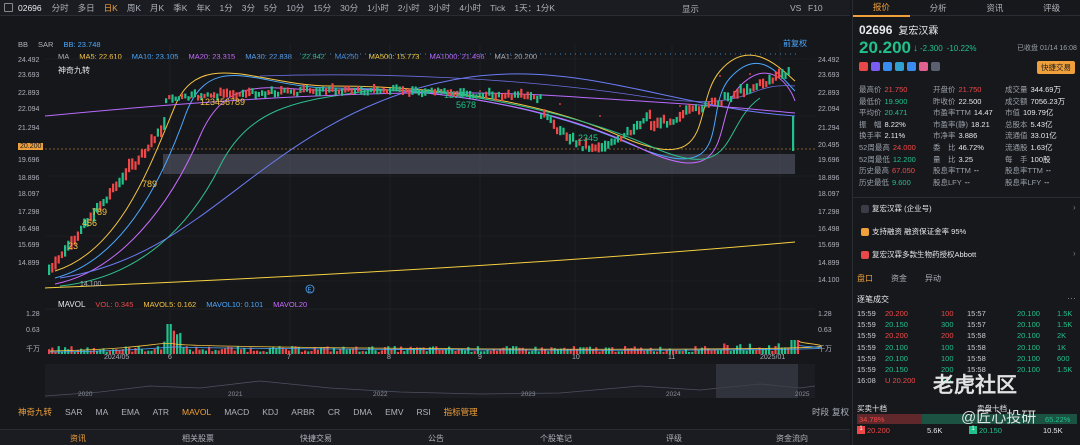  What do you see at coordinates (270, 8) in the screenshot?
I see `period-tab: 5分` at bounding box center [270, 8].